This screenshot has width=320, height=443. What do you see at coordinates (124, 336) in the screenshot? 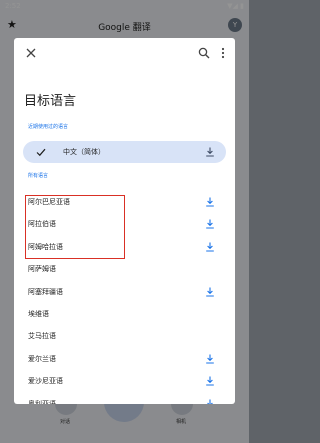
I see `language-row: 艾马拉语` at bounding box center [124, 336].